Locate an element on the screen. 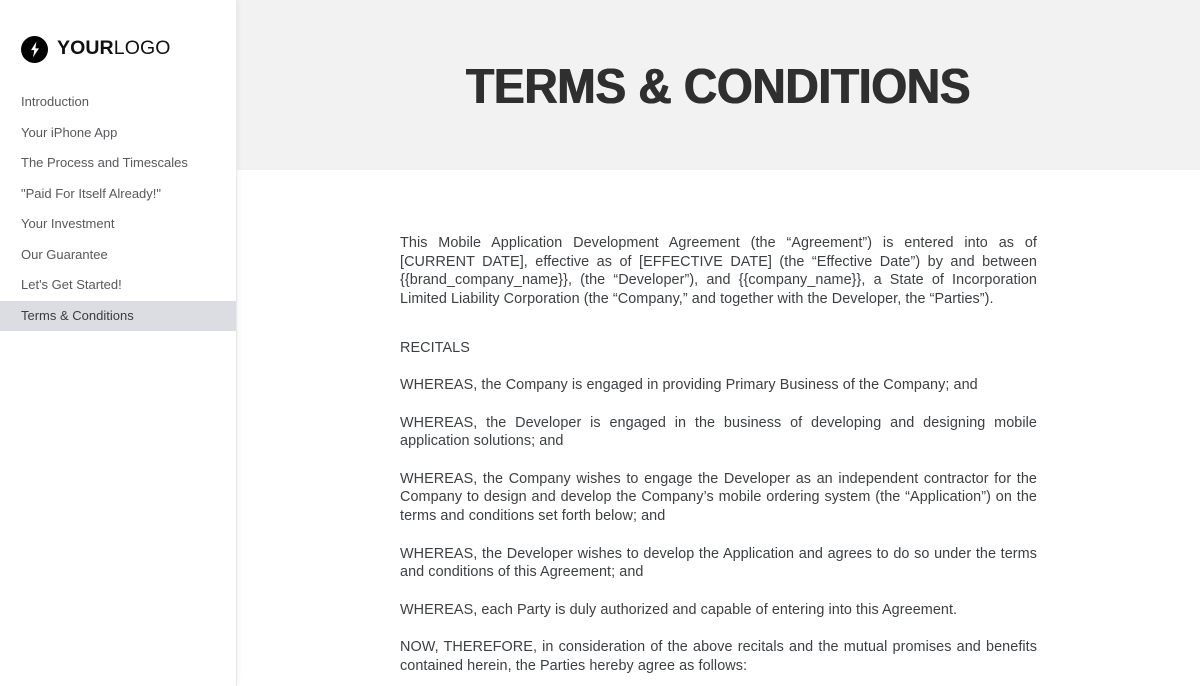 This screenshot has height=686, width=1200. brand-wordmark-light: LOGO is located at coordinates (142, 48).